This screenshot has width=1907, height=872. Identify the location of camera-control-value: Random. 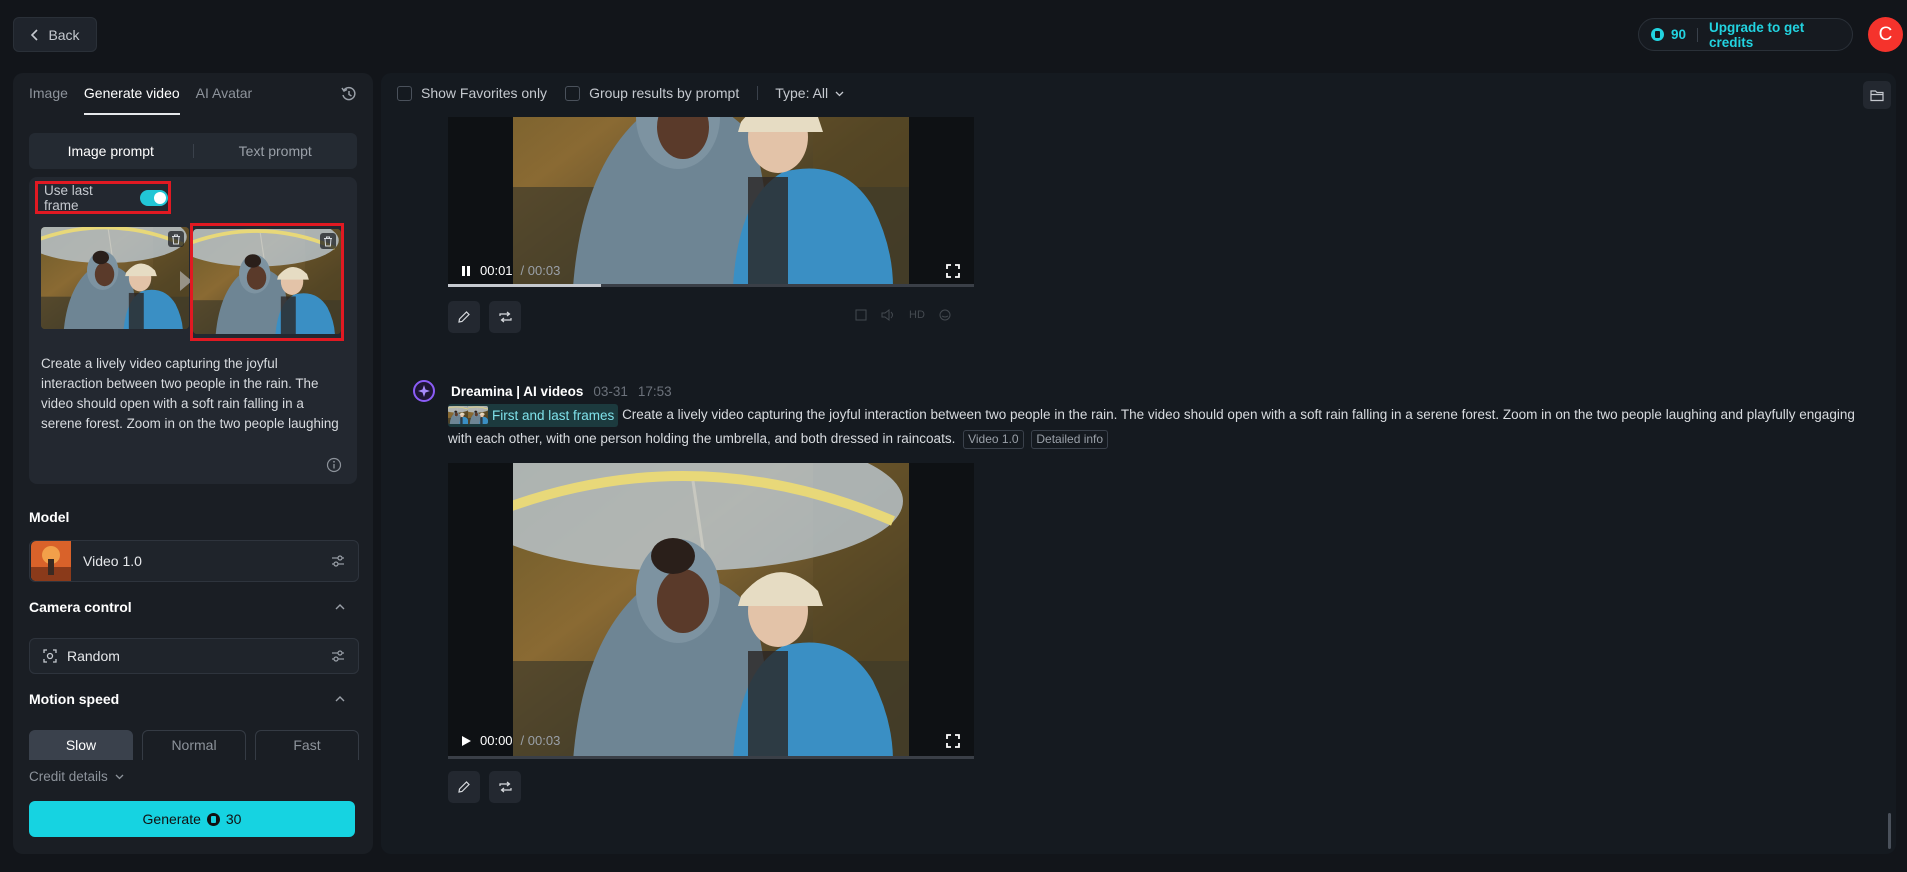
(93, 656).